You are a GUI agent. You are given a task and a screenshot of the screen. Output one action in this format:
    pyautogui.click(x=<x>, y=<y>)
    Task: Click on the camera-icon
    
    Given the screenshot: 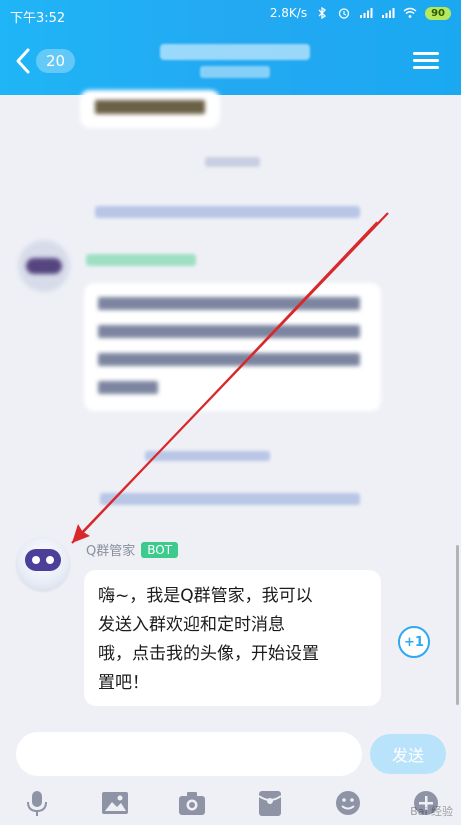 What is the action you would take?
    pyautogui.click(x=192, y=803)
    